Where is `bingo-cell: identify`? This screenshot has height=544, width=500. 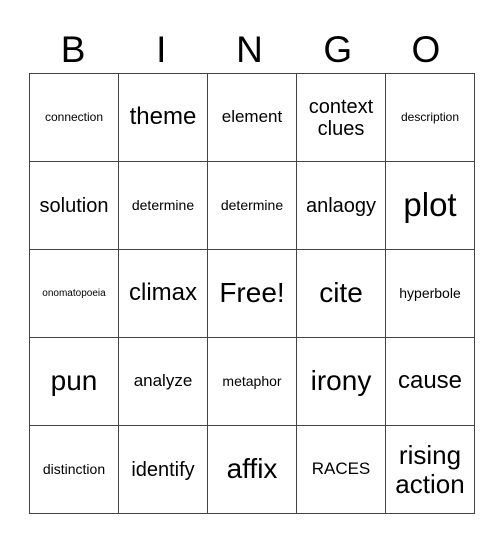 bingo-cell: identify is located at coordinates (163, 469).